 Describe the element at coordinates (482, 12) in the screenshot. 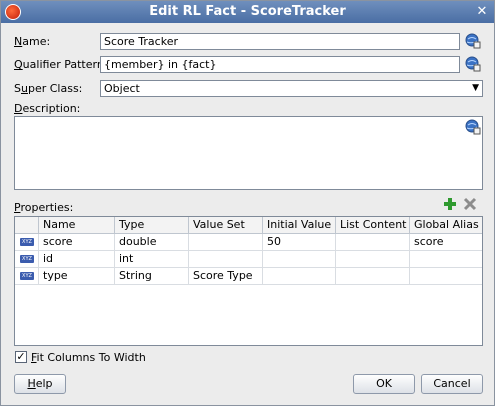

I see `close-icon: ✕` at that location.